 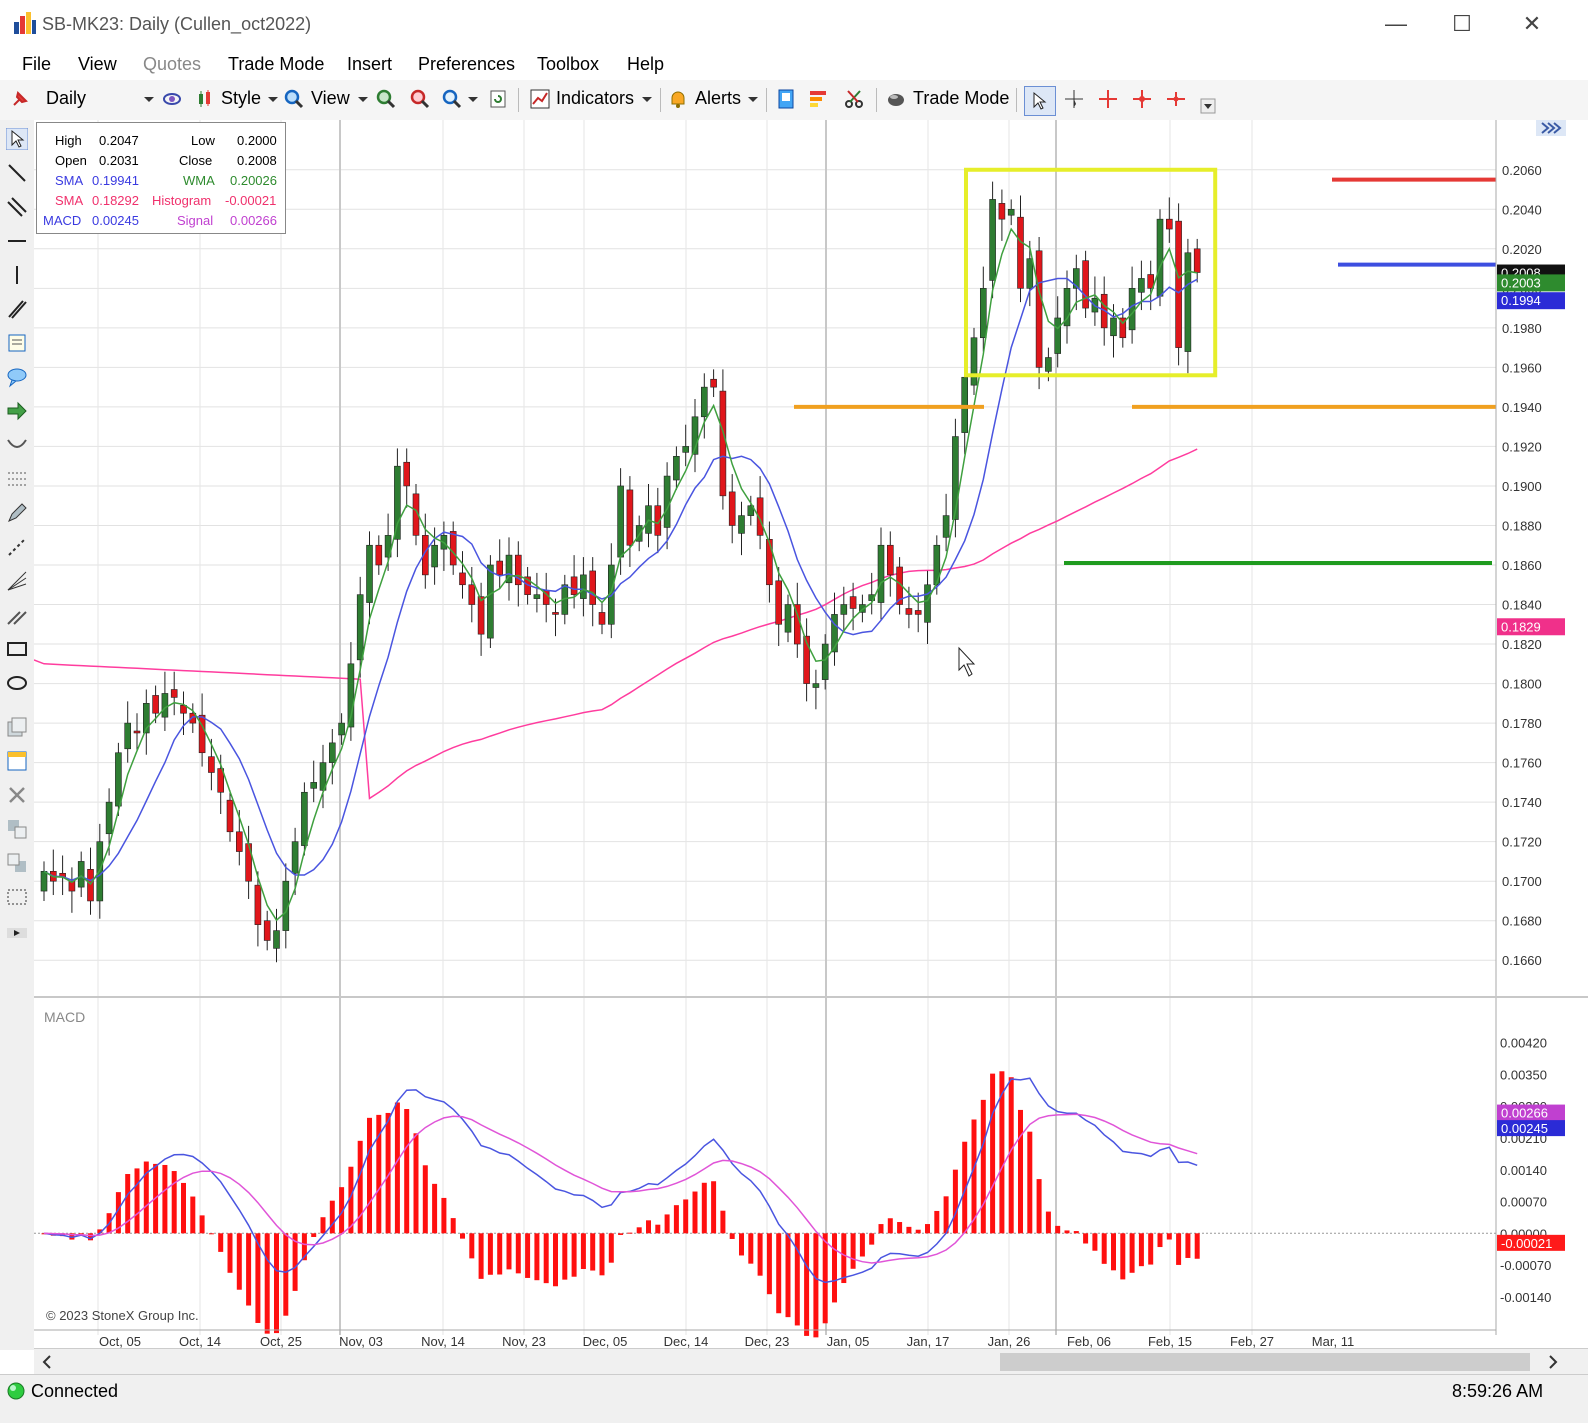 What do you see at coordinates (1522, 644) in the screenshot?
I see `price-tick-label: 0.1820` at bounding box center [1522, 644].